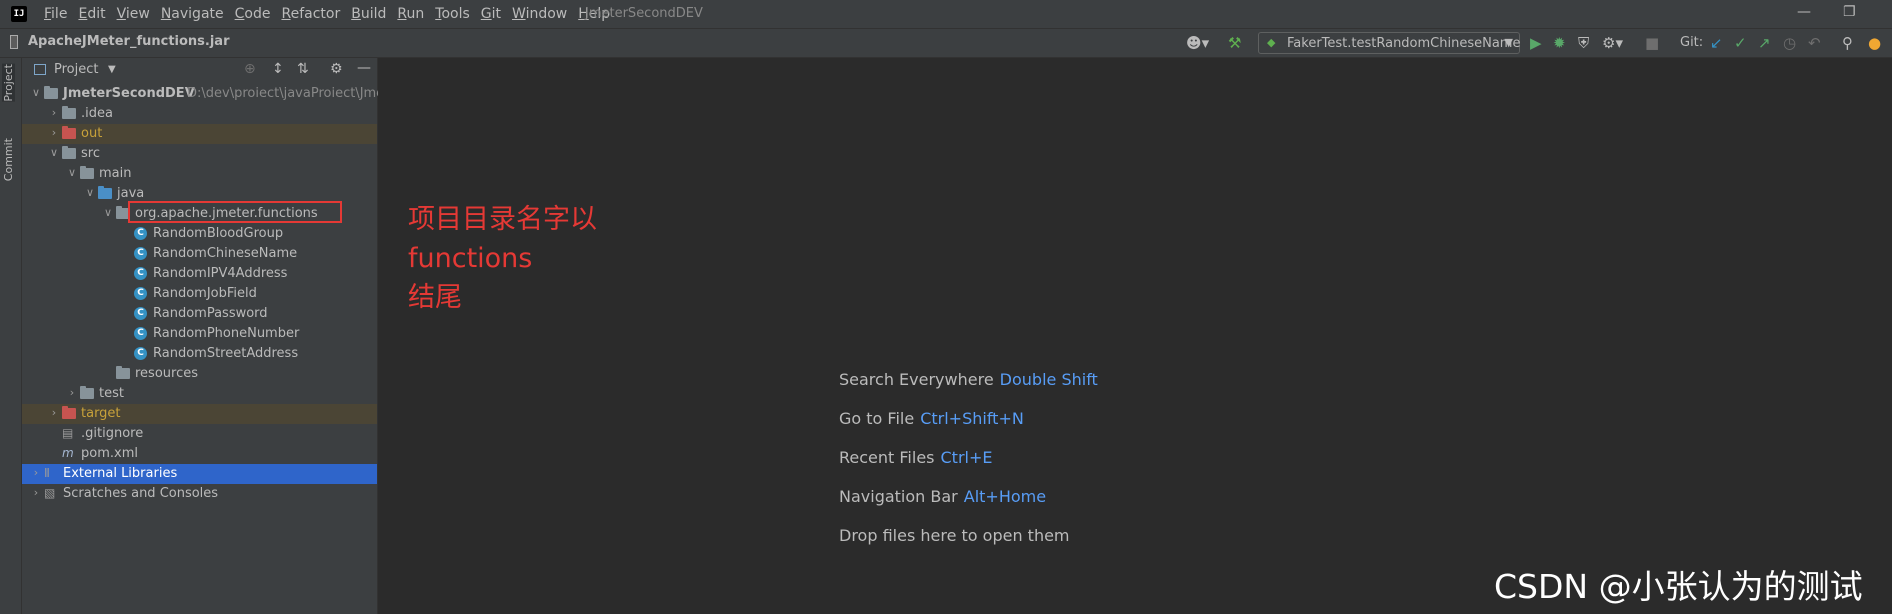 The width and height of the screenshot is (1892, 614). I want to click on tree-item-label: RandomJobField, so click(205, 293).